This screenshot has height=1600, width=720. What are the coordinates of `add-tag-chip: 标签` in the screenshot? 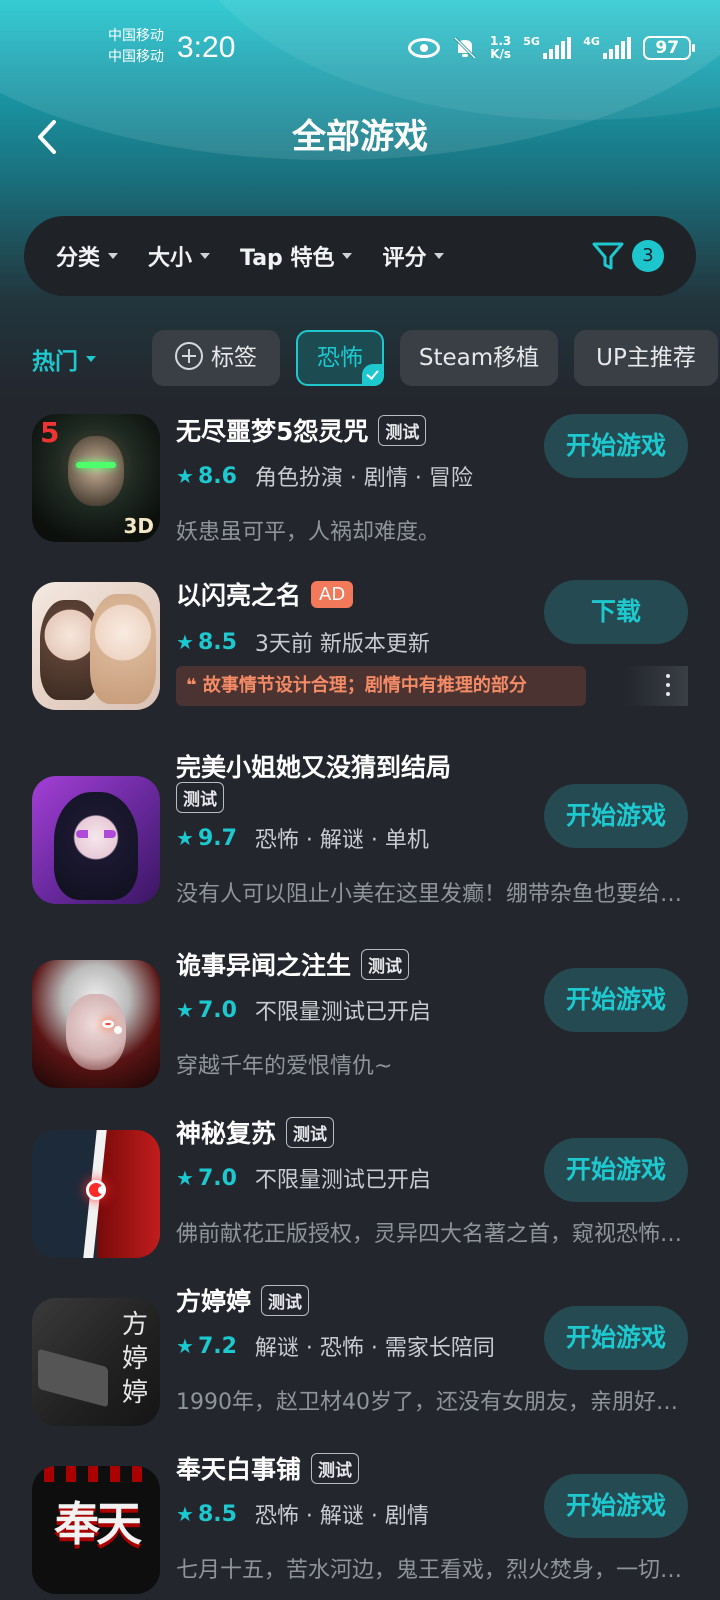 It's located at (216, 358).